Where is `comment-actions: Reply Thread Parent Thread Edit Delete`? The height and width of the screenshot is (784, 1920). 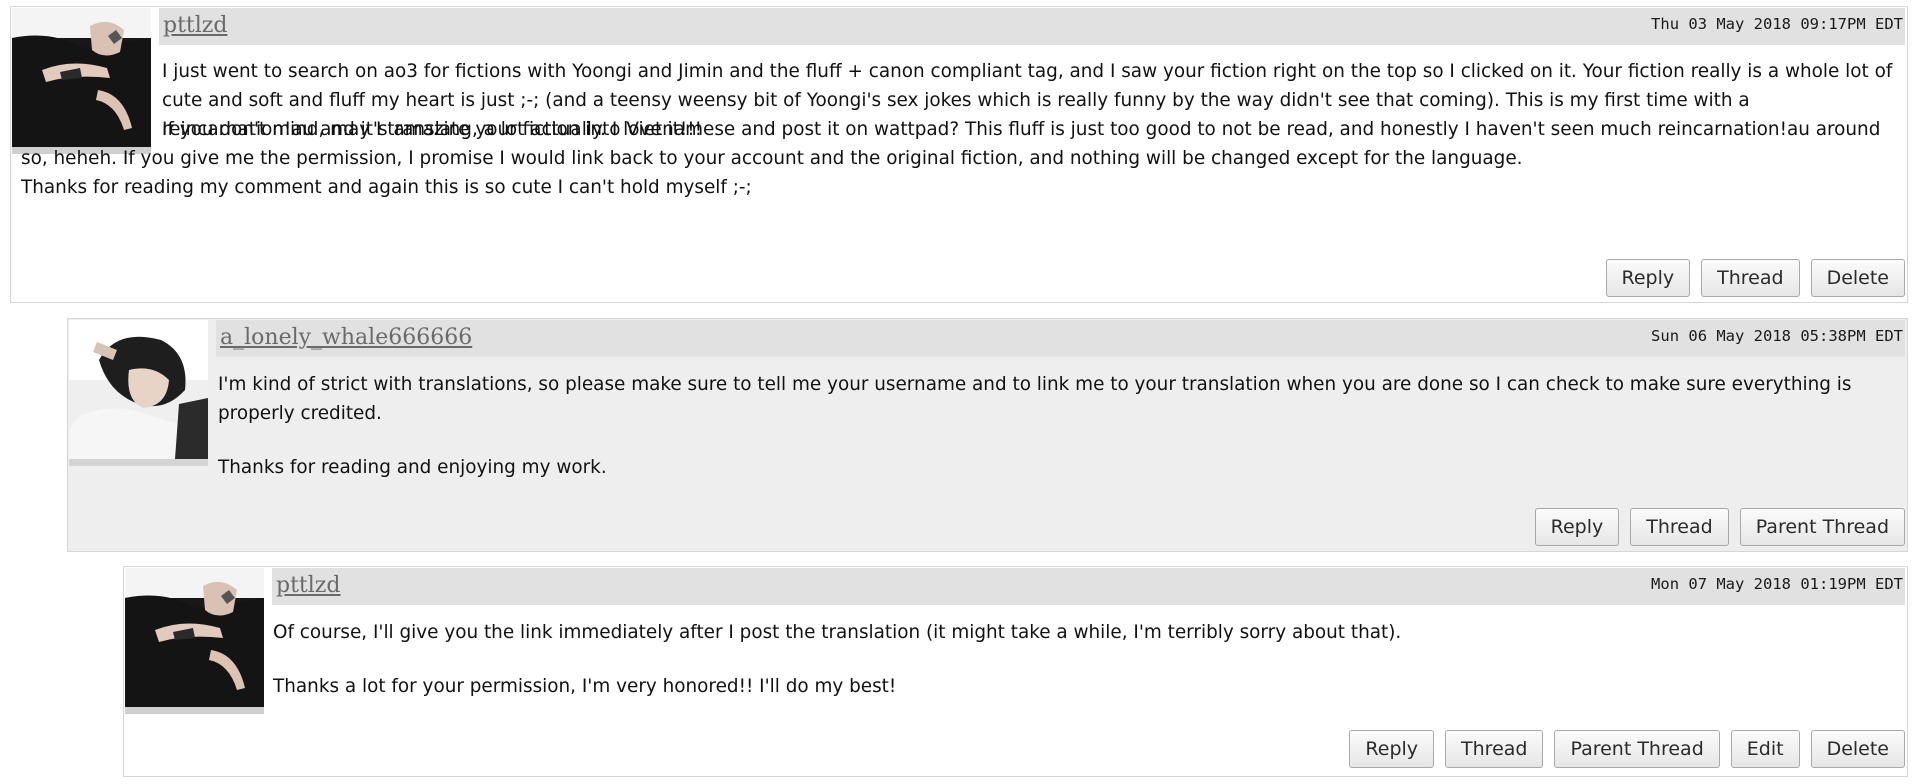 comment-actions: Reply Thread Parent Thread Edit Delete is located at coordinates (1627, 749).